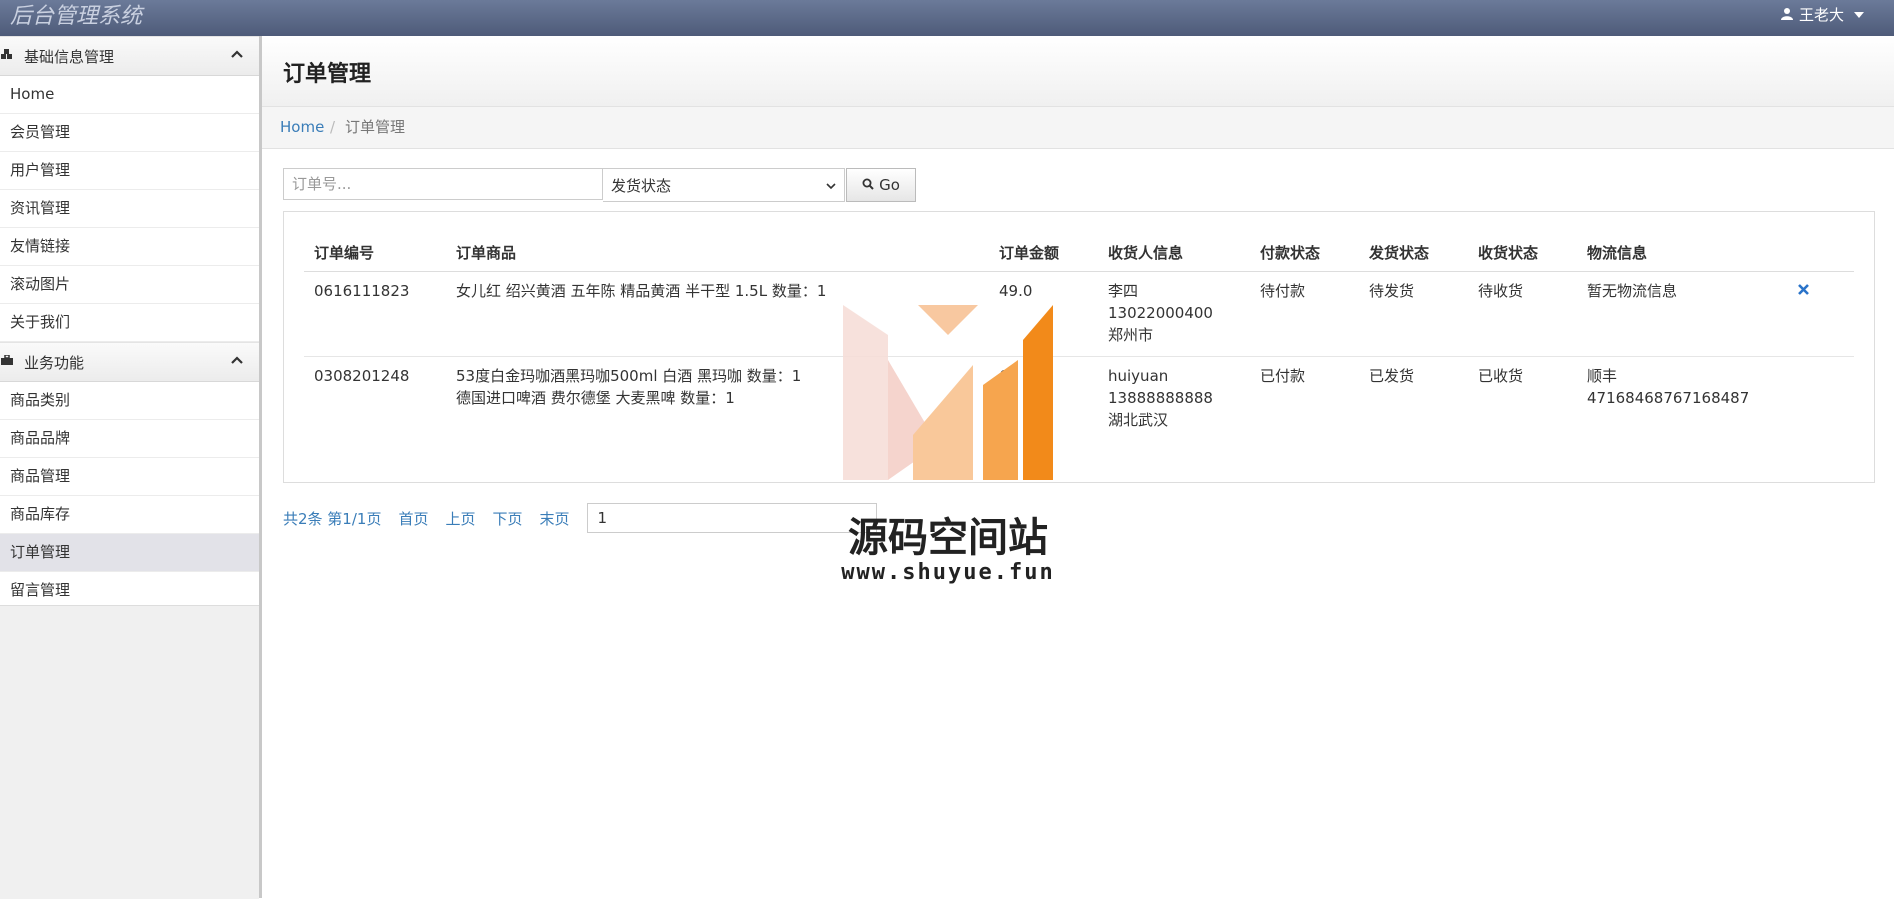 The width and height of the screenshot is (1894, 899). I want to click on watermark-logo-icon, so click(948, 392).